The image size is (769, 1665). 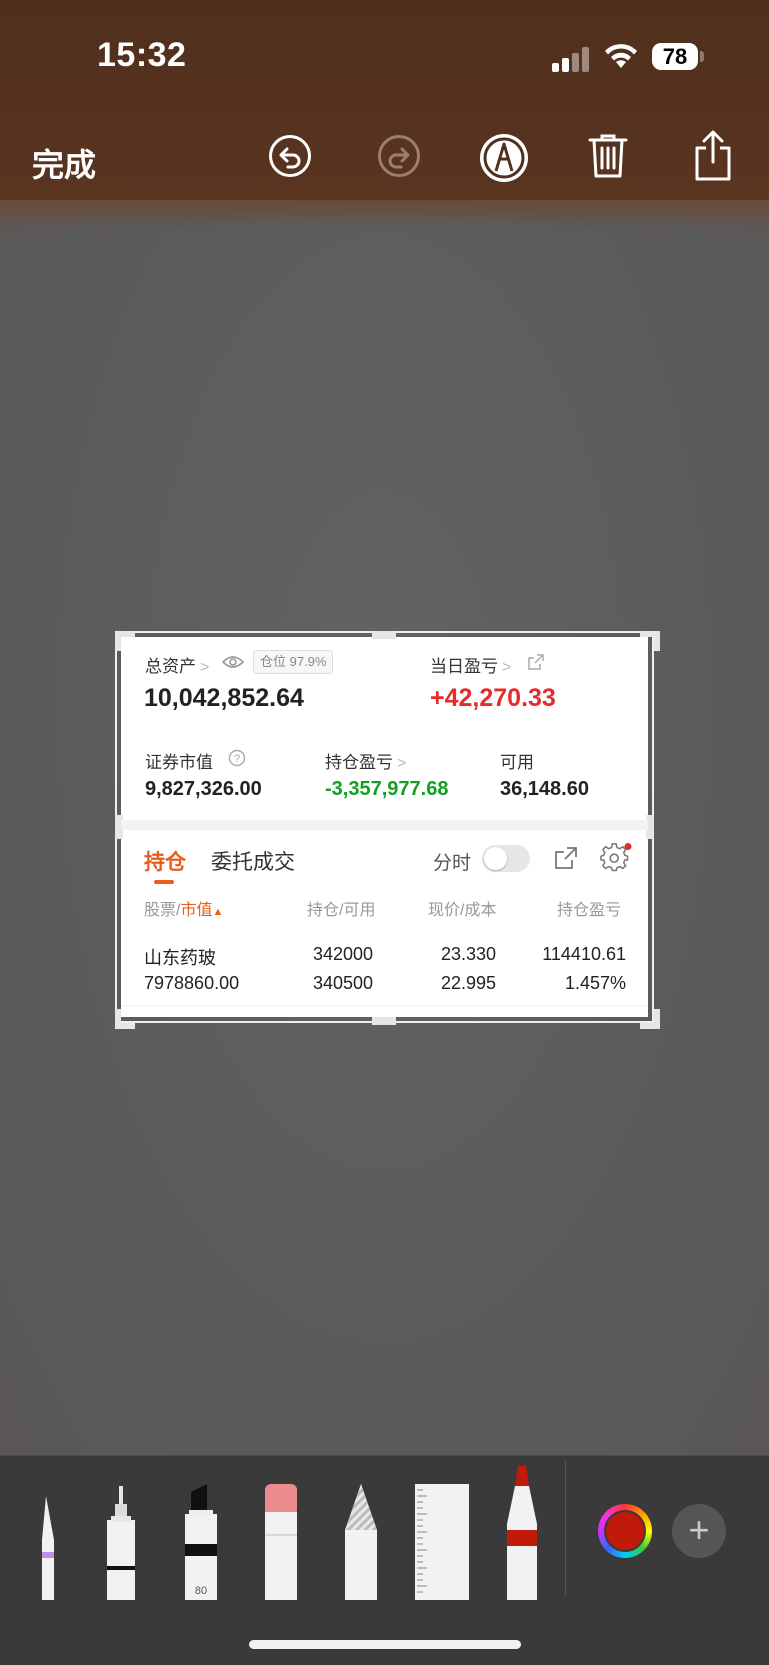 I want to click on available-label: 可用, so click(x=517, y=762).